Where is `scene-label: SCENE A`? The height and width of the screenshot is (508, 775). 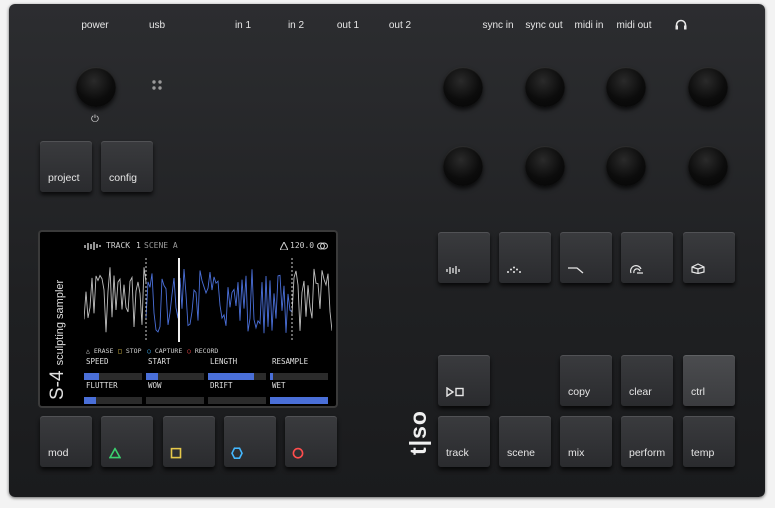 scene-label: SCENE A is located at coordinates (161, 245).